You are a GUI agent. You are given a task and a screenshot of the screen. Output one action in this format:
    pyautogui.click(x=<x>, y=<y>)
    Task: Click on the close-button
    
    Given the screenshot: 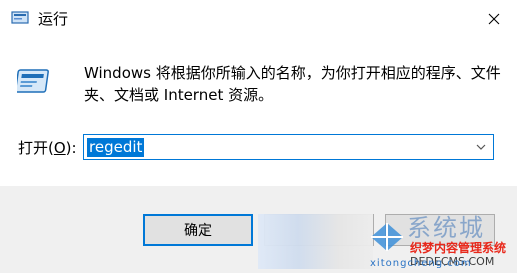 What is the action you would take?
    pyautogui.click(x=494, y=19)
    